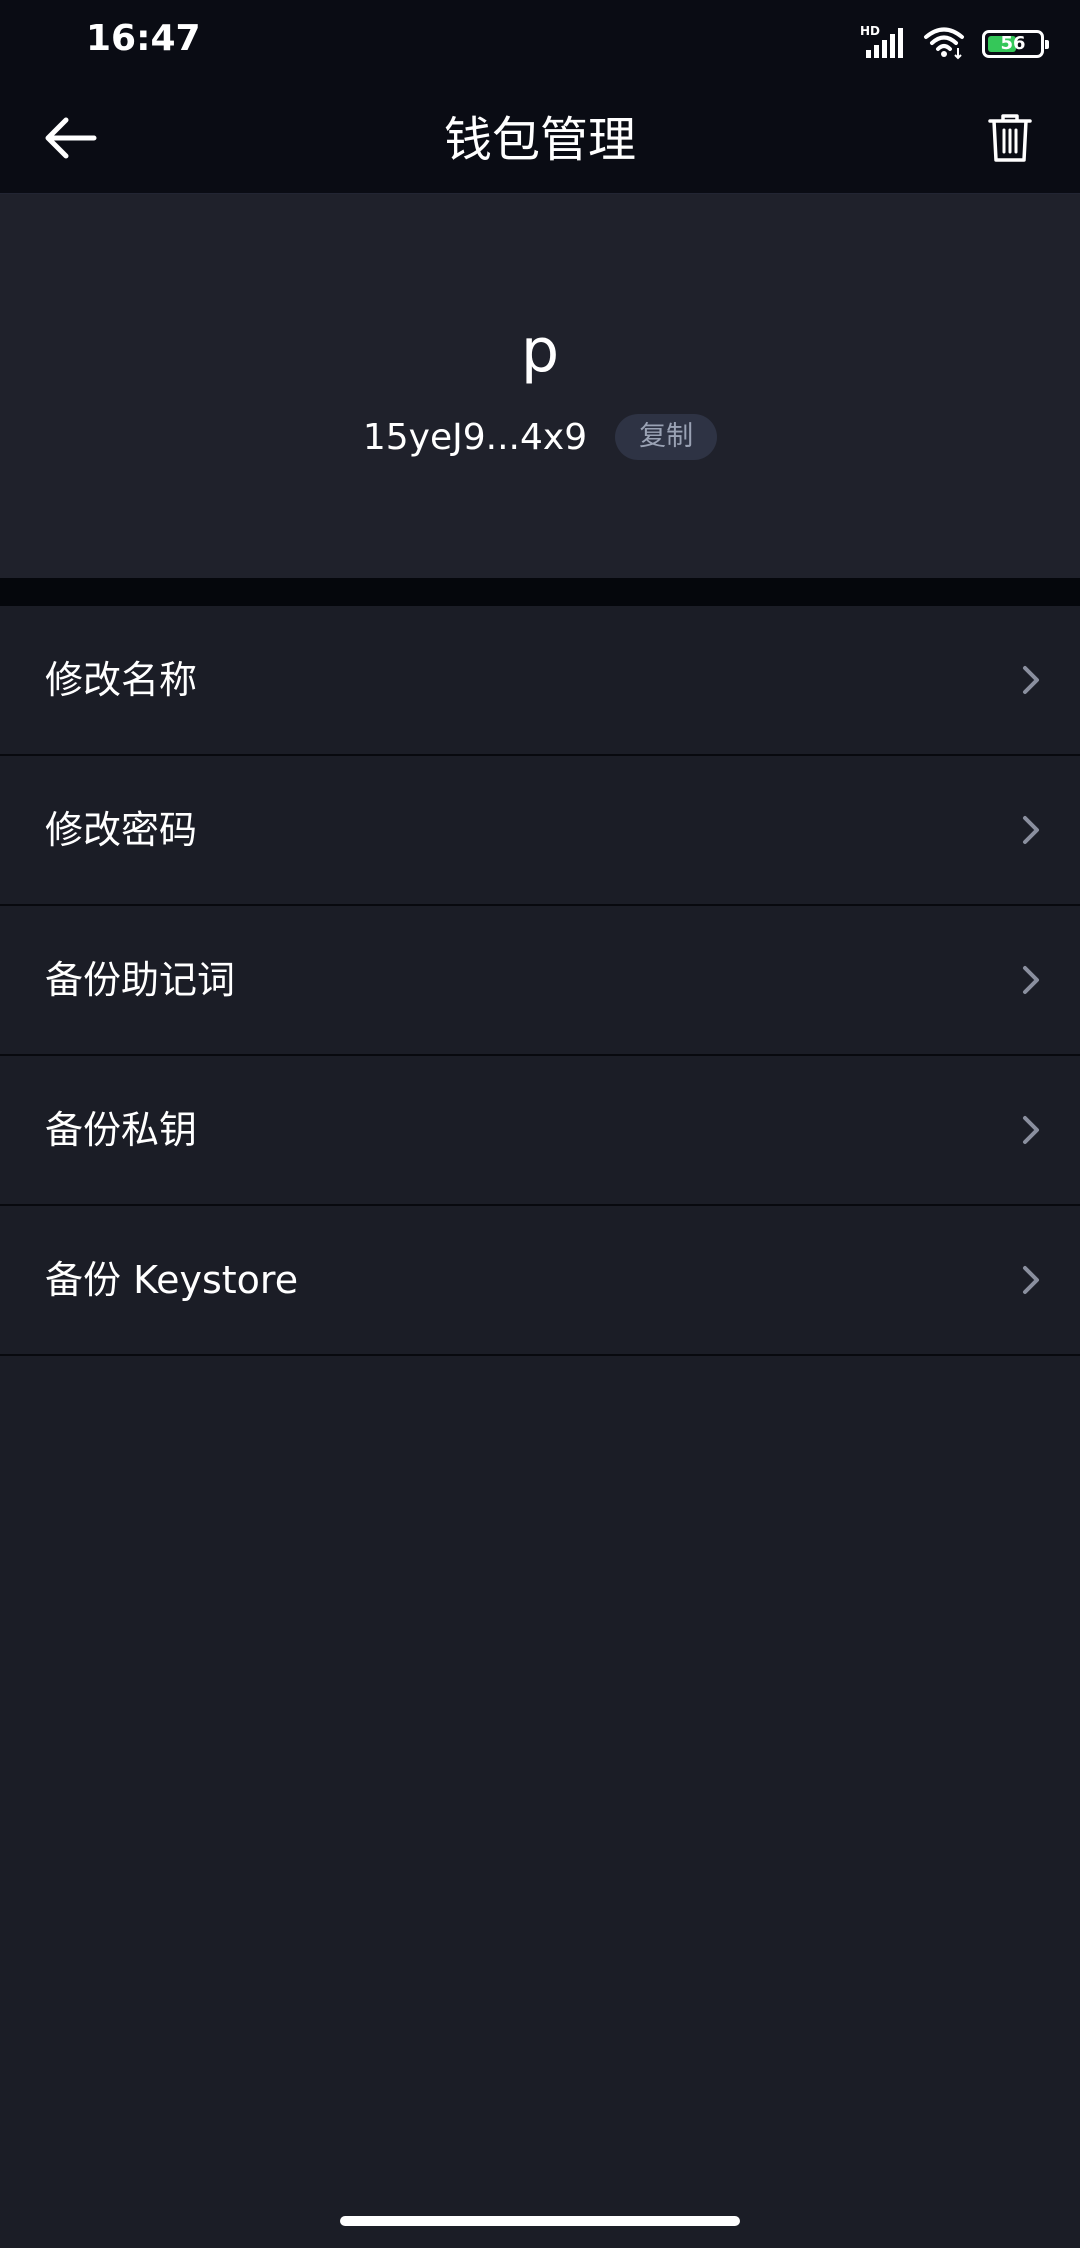 This screenshot has width=1080, height=2248. I want to click on status-bar: 16:47 HD 56, so click(540, 44).